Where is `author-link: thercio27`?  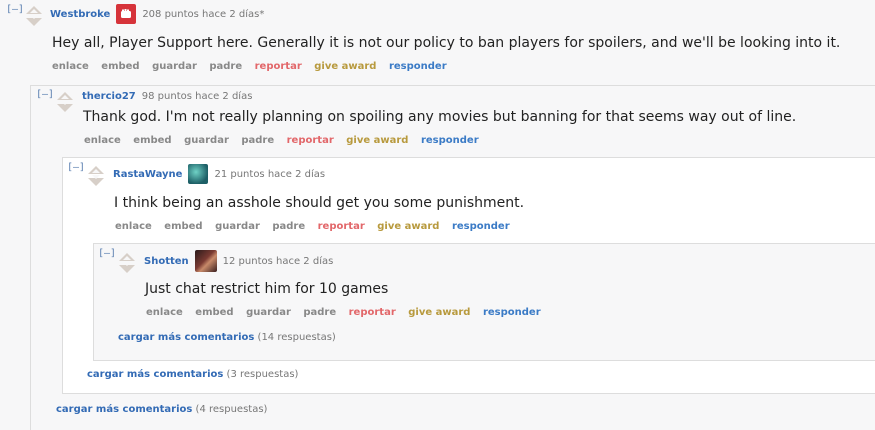
author-link: thercio27 is located at coordinates (109, 96).